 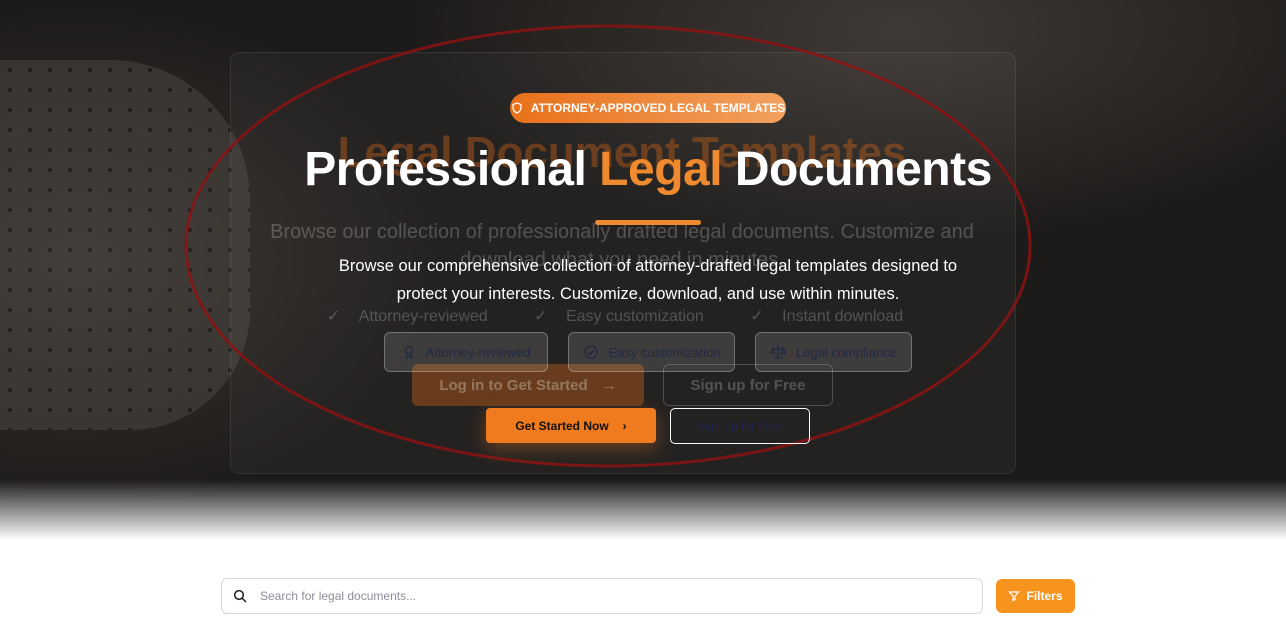 I want to click on feature-pill-attorney-reviewed: Attorney-reviewed, so click(x=466, y=352).